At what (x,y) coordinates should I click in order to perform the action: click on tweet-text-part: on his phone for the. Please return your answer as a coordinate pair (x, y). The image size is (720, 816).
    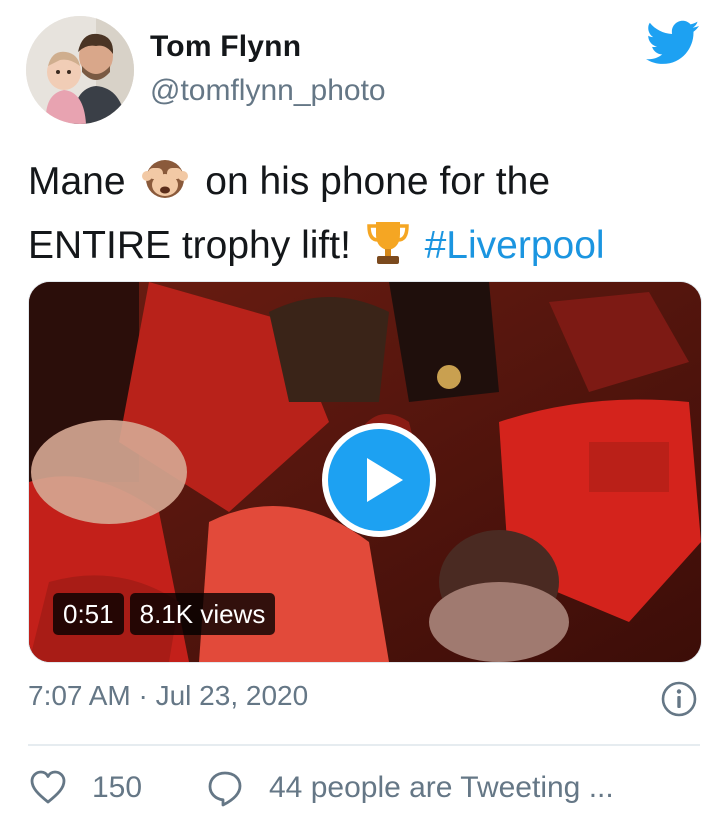
    Looking at the image, I should click on (378, 181).